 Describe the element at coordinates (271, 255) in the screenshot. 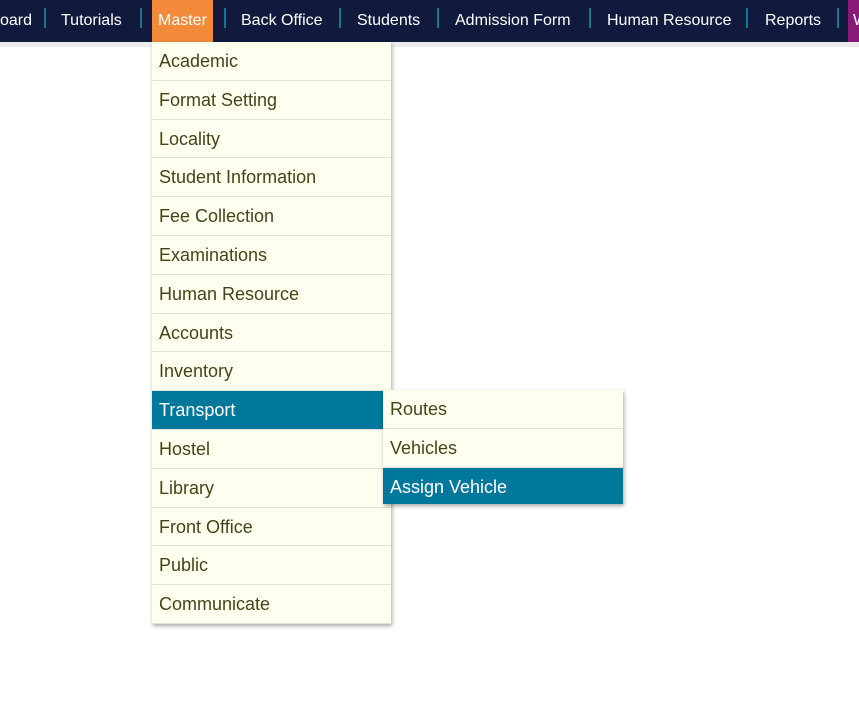

I see `menu-item-examinations: Examinations` at that location.